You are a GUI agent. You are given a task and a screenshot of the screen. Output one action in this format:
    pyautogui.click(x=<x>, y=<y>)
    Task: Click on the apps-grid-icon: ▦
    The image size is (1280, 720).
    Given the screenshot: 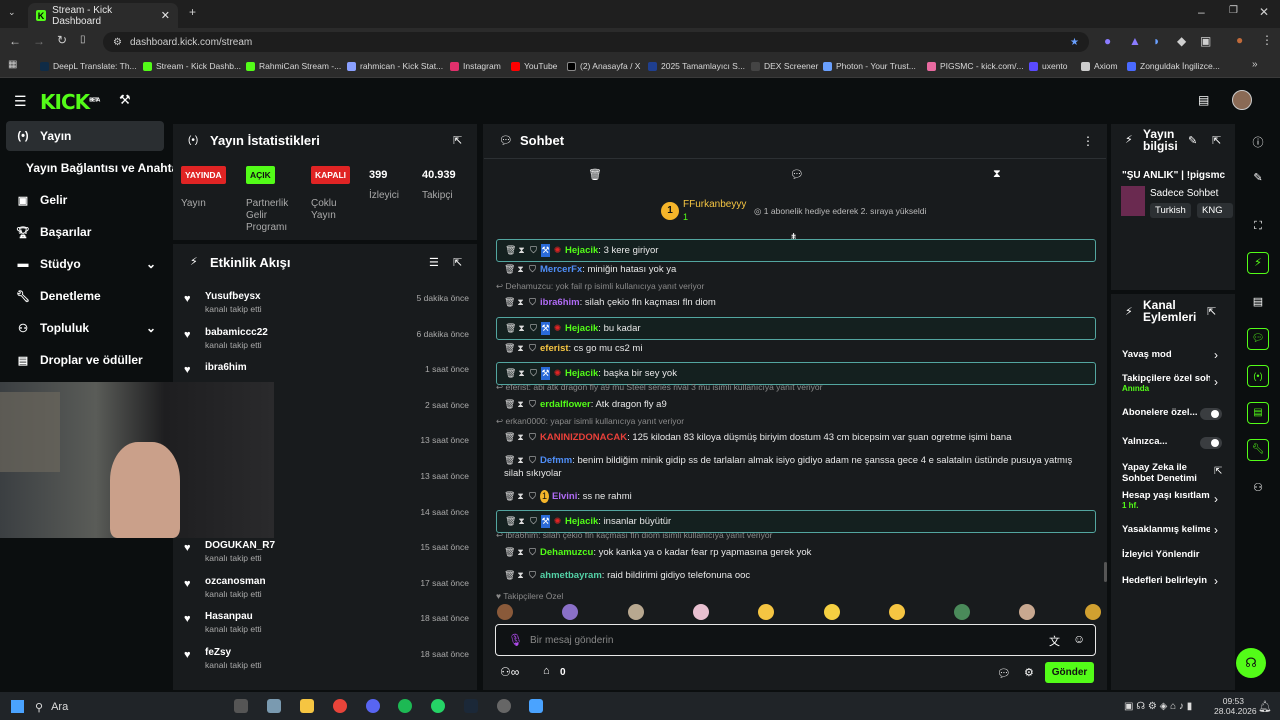 What is the action you would take?
    pyautogui.click(x=12, y=64)
    